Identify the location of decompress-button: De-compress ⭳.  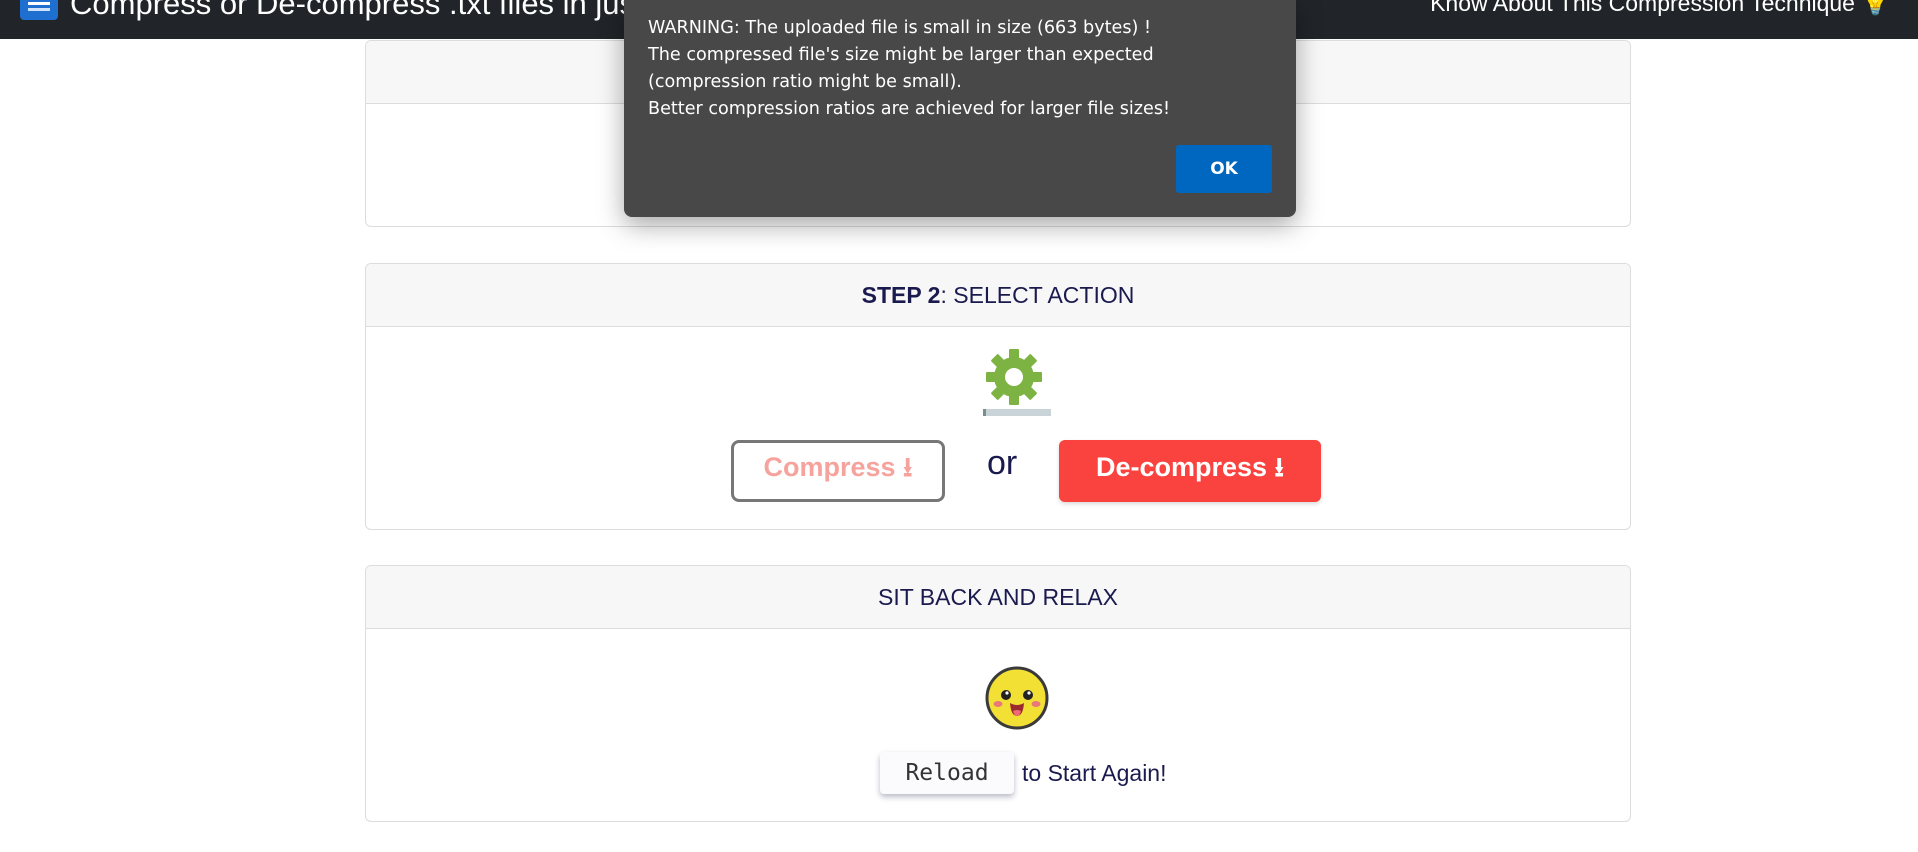
(1190, 471).